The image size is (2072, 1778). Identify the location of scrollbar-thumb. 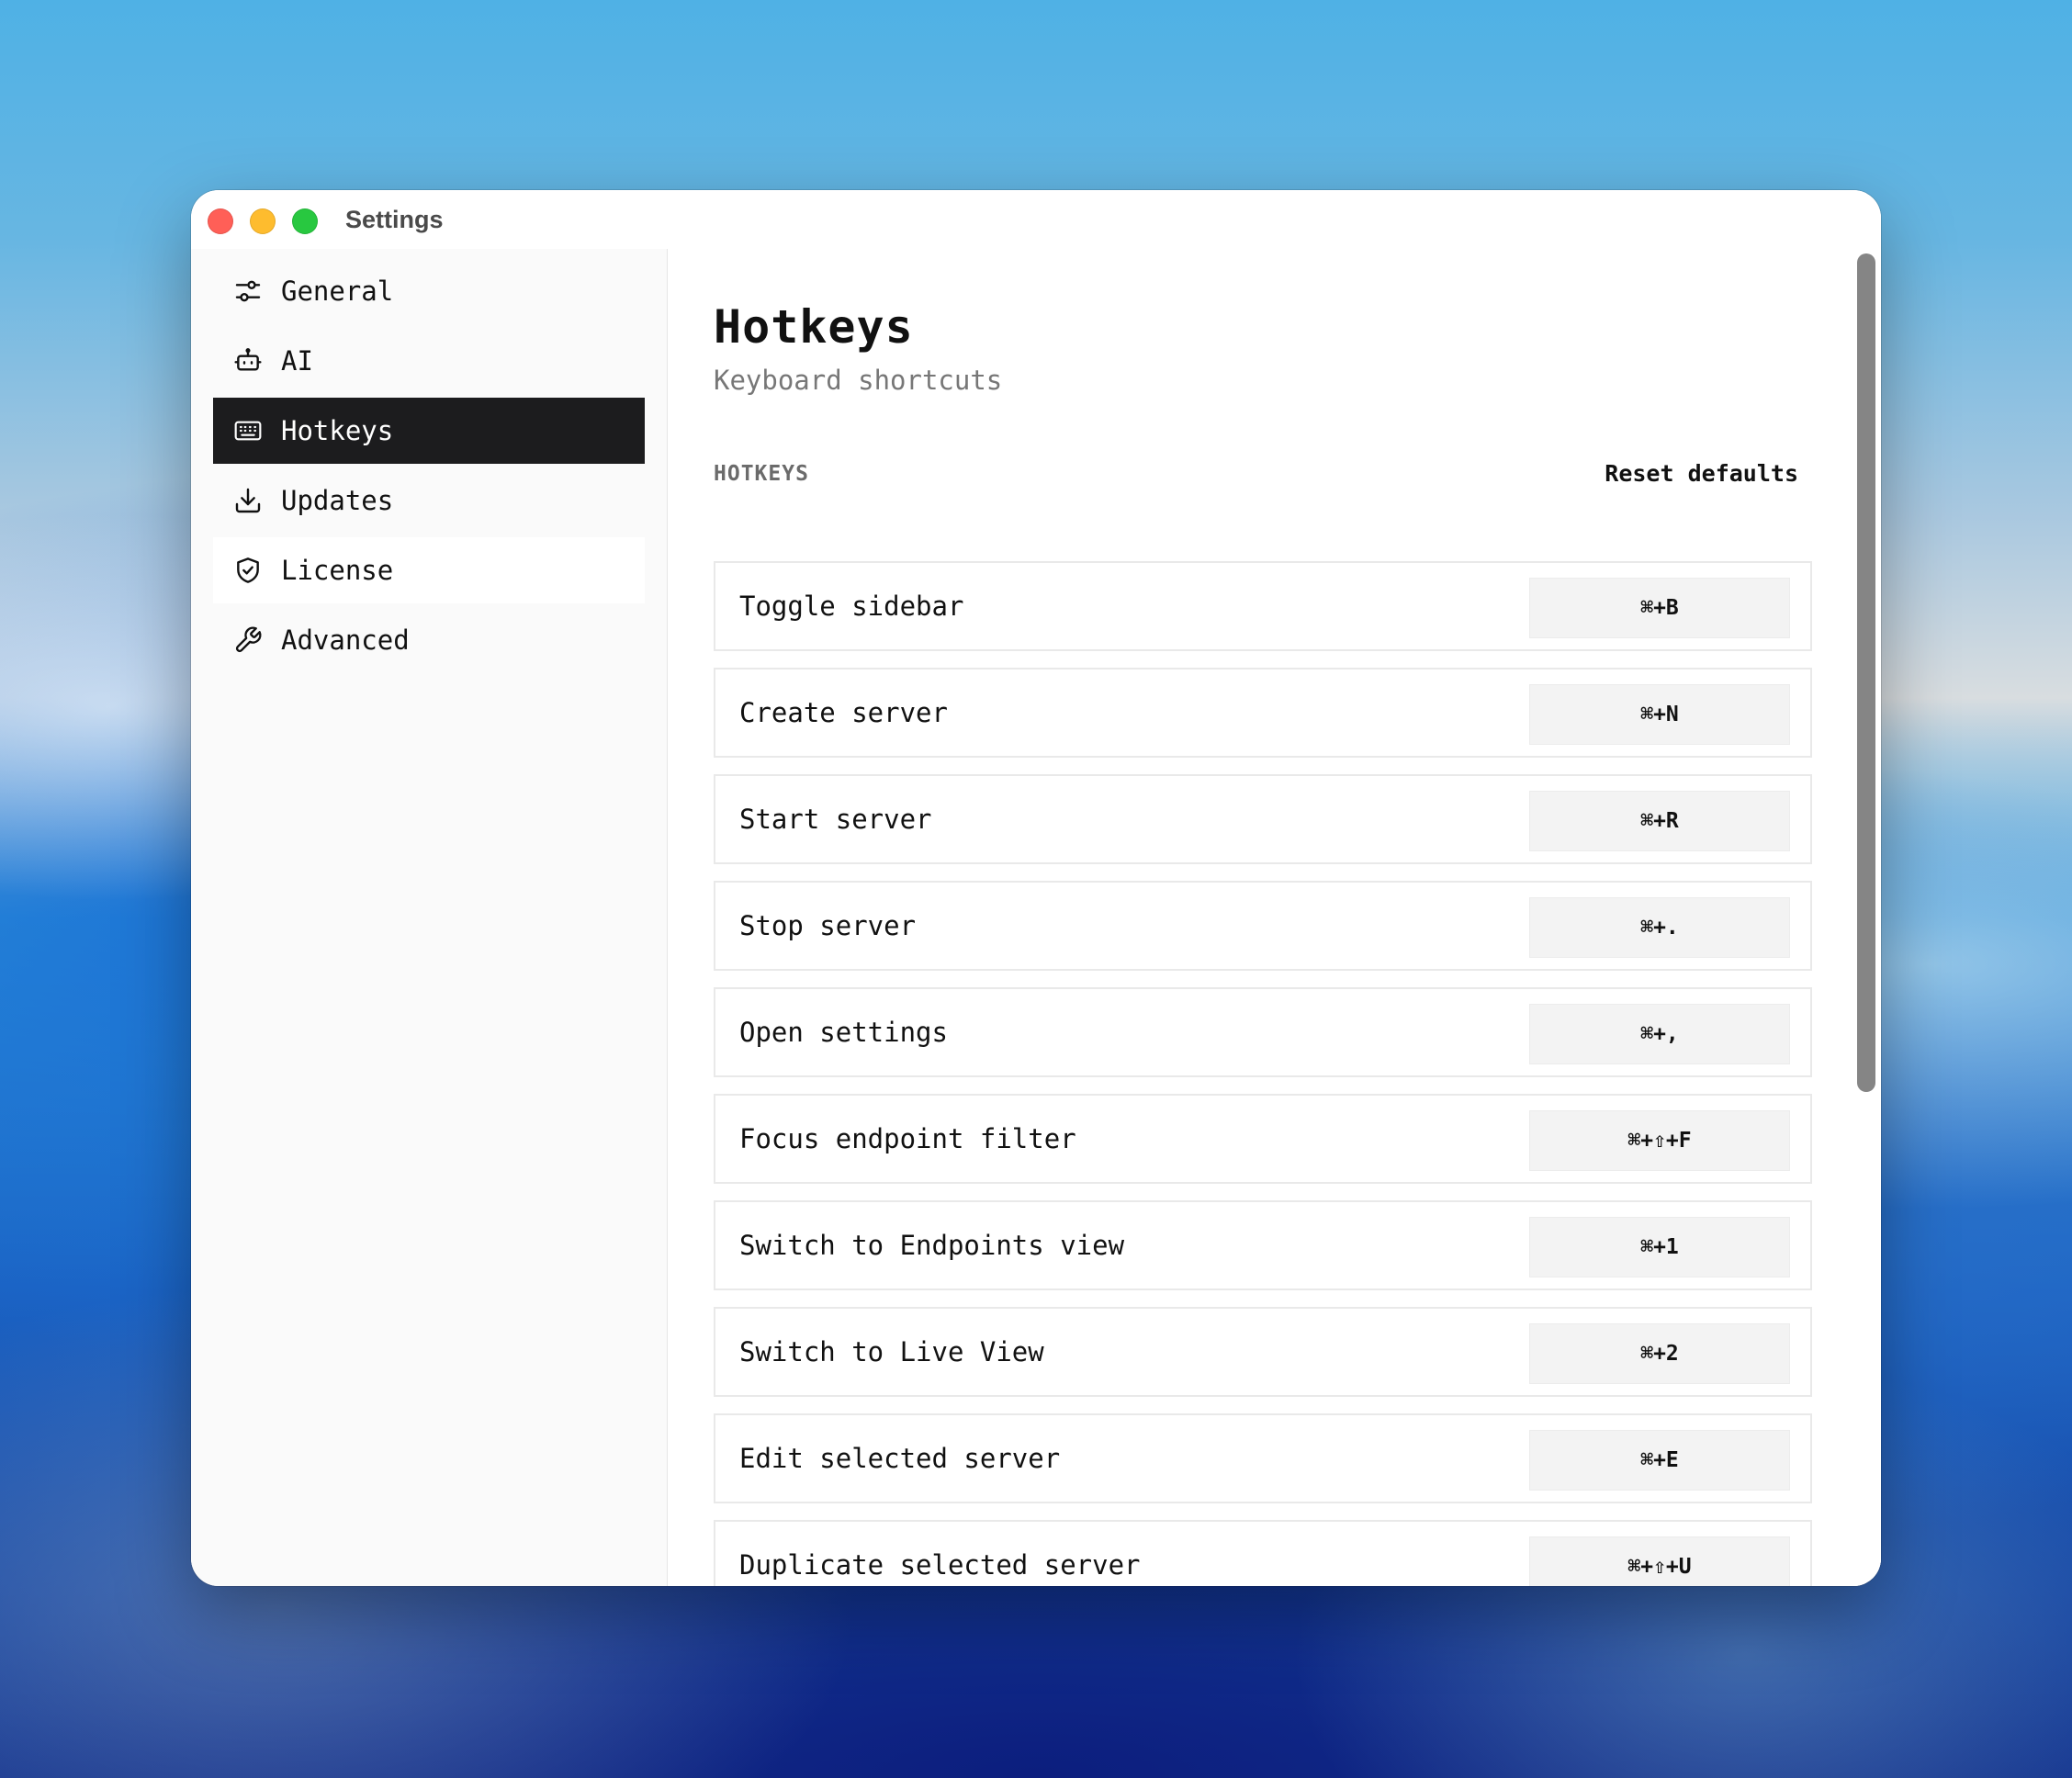
(1866, 673).